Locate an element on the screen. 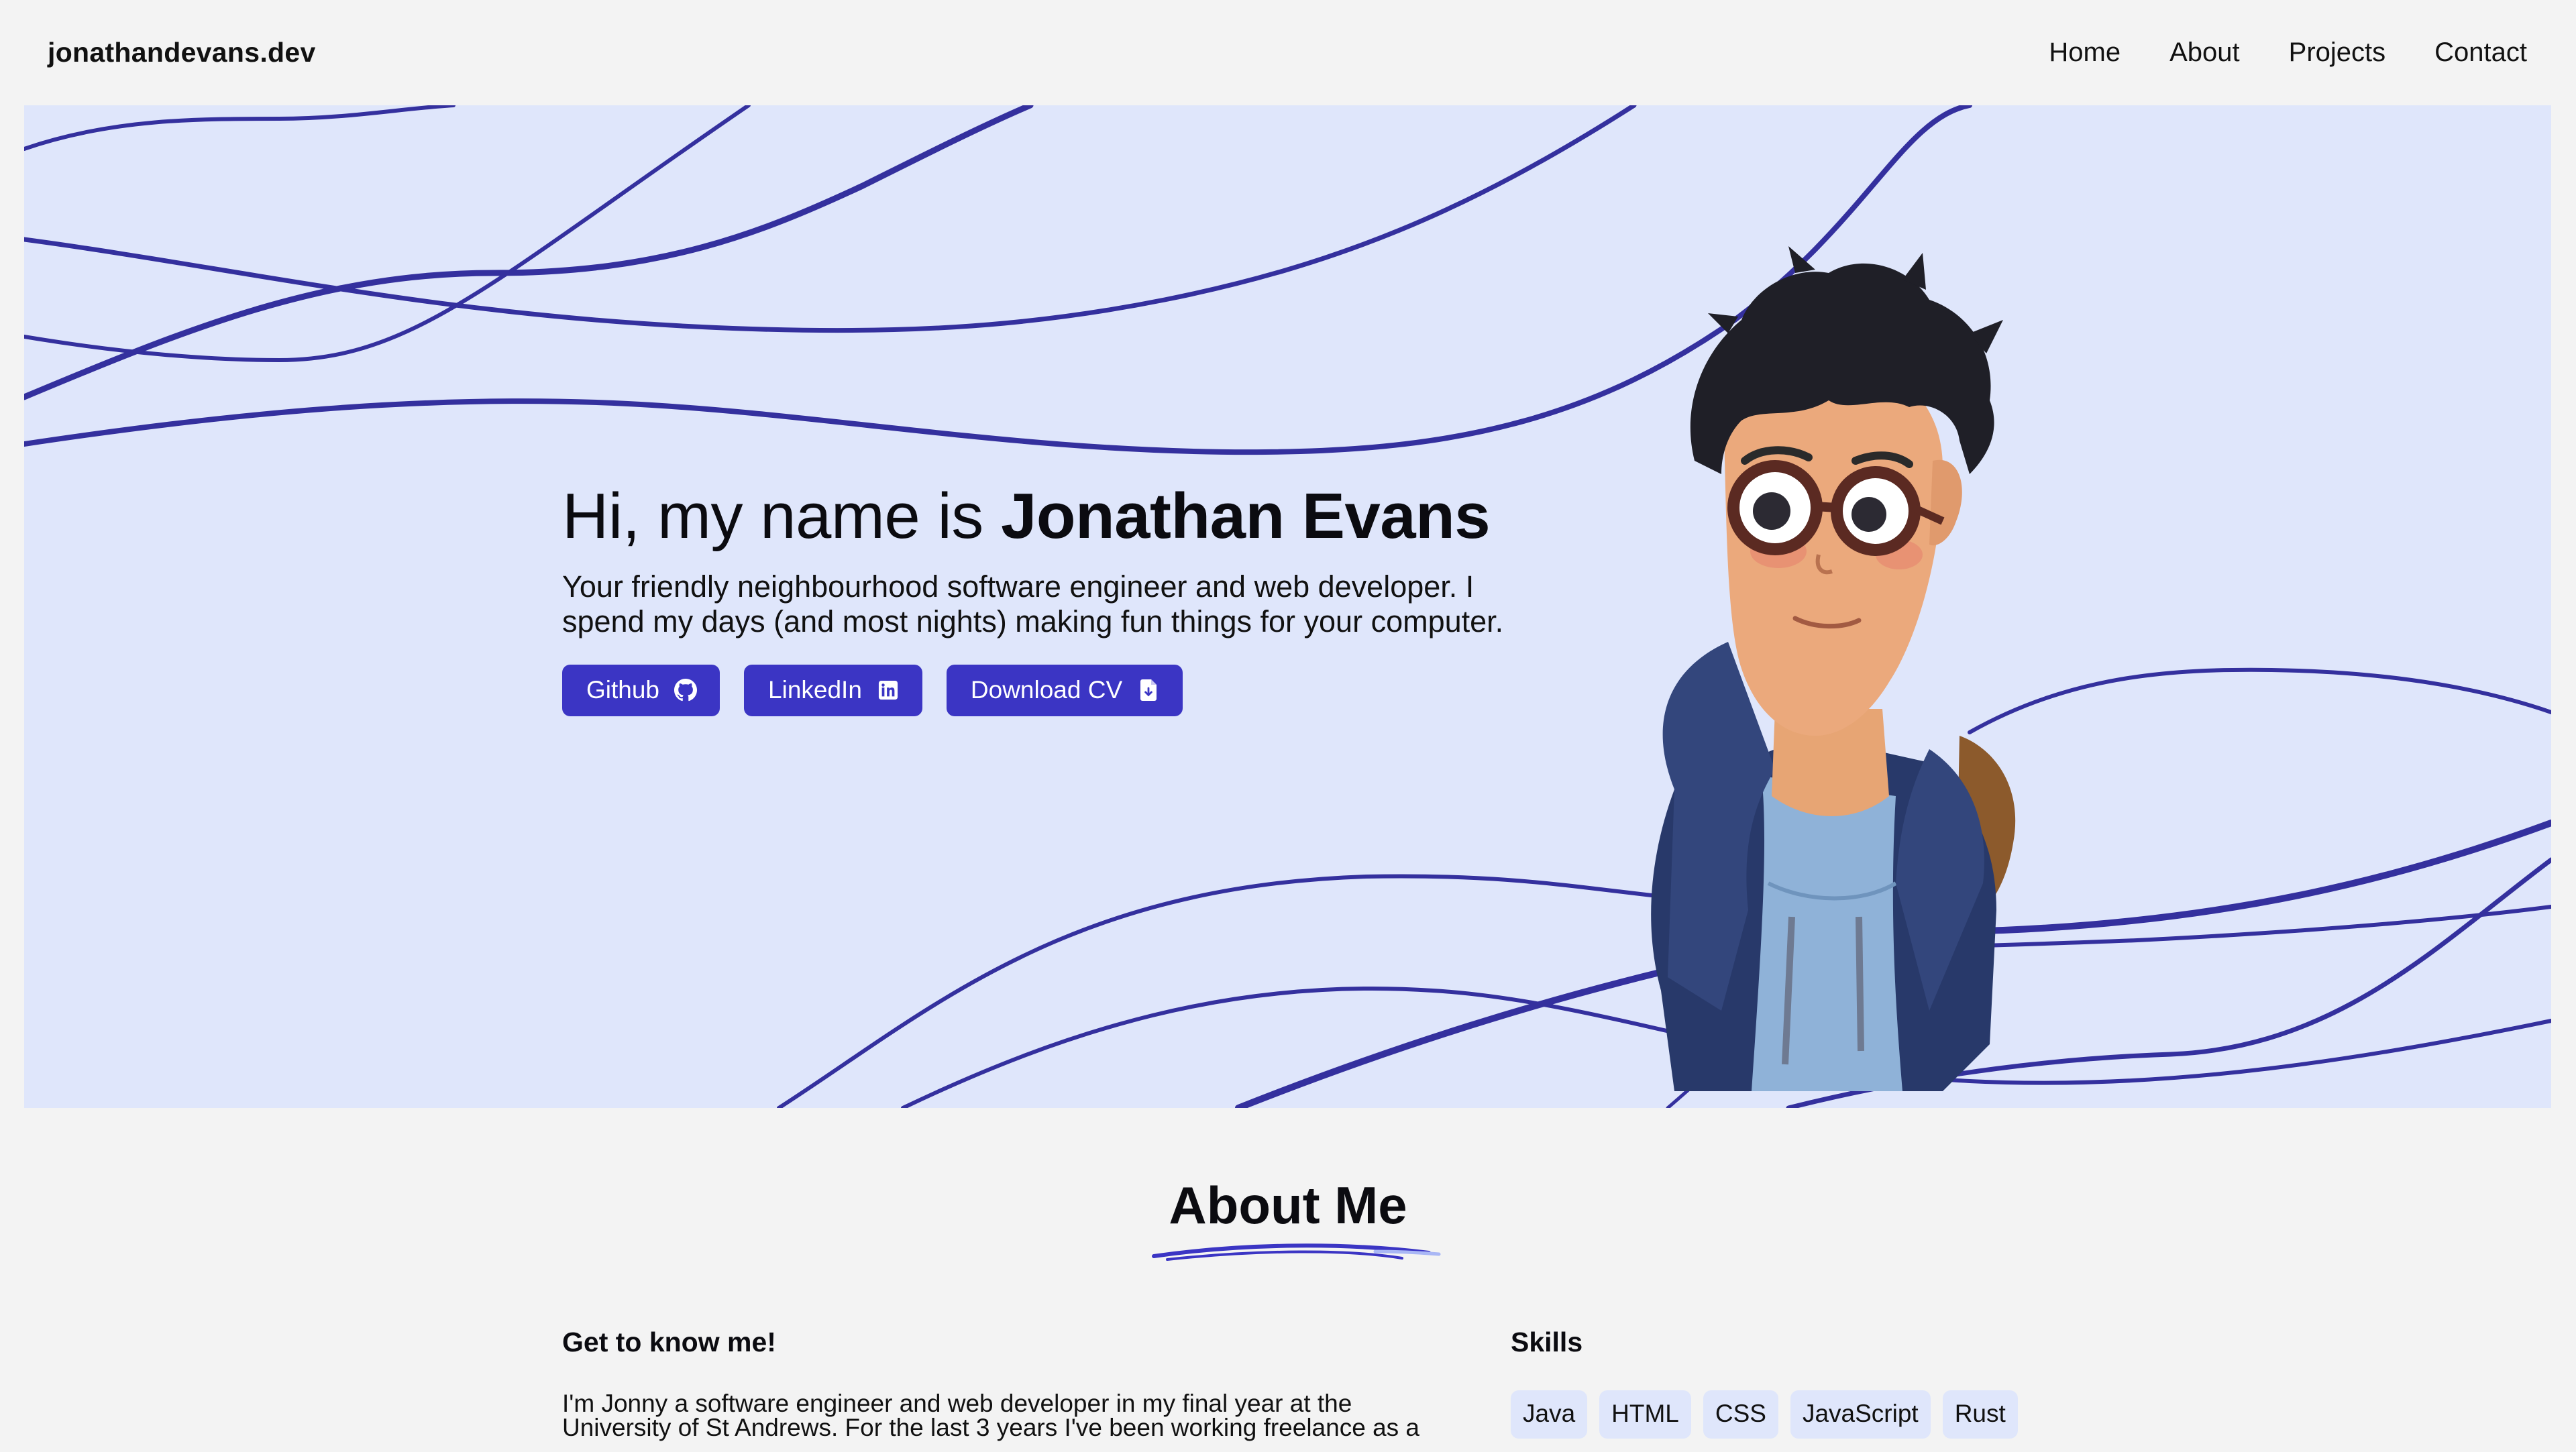 This screenshot has width=2576, height=1452. greeting-name: Jonathan Evans is located at coordinates (1245, 516).